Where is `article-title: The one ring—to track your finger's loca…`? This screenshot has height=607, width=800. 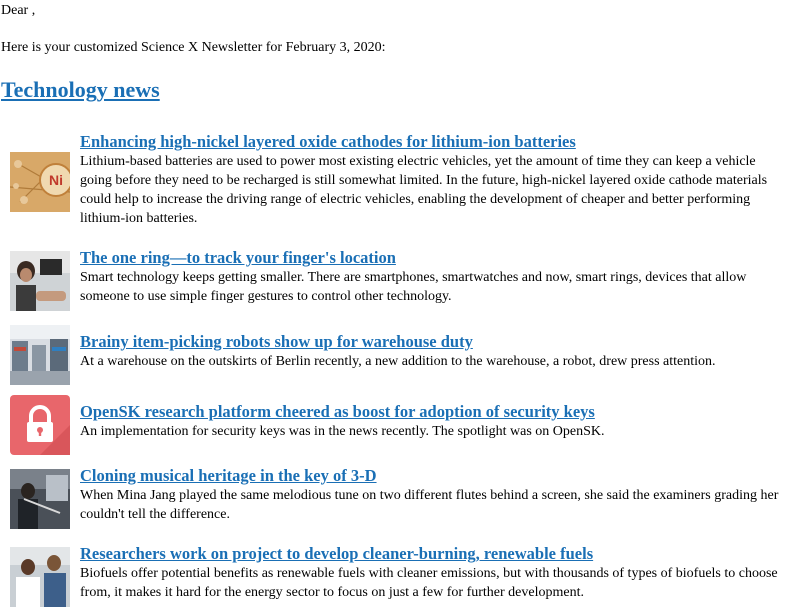 article-title: The one ring—to track your finger's loca… is located at coordinates (238, 258).